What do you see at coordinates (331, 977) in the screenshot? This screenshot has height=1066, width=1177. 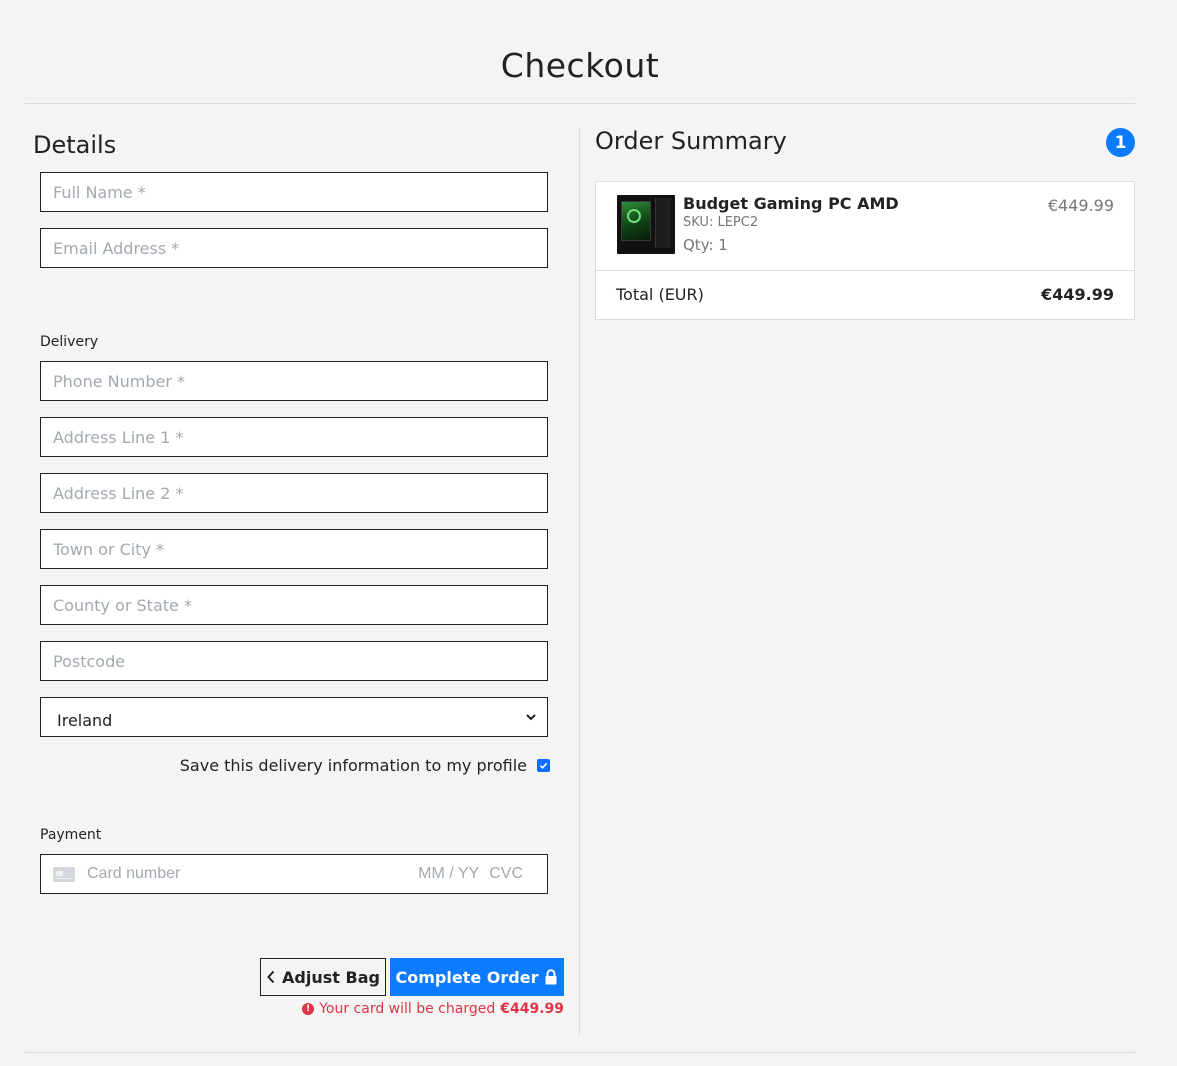 I see `adjust-bag-label: Adjust Bag` at bounding box center [331, 977].